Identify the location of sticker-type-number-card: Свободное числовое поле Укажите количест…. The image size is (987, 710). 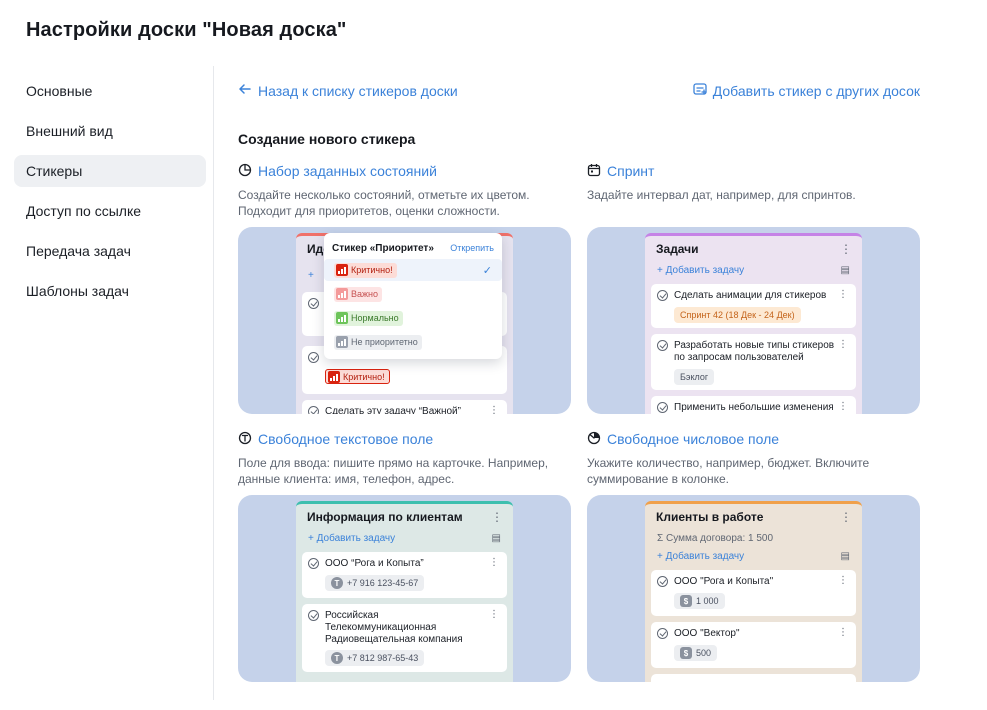
(753, 555).